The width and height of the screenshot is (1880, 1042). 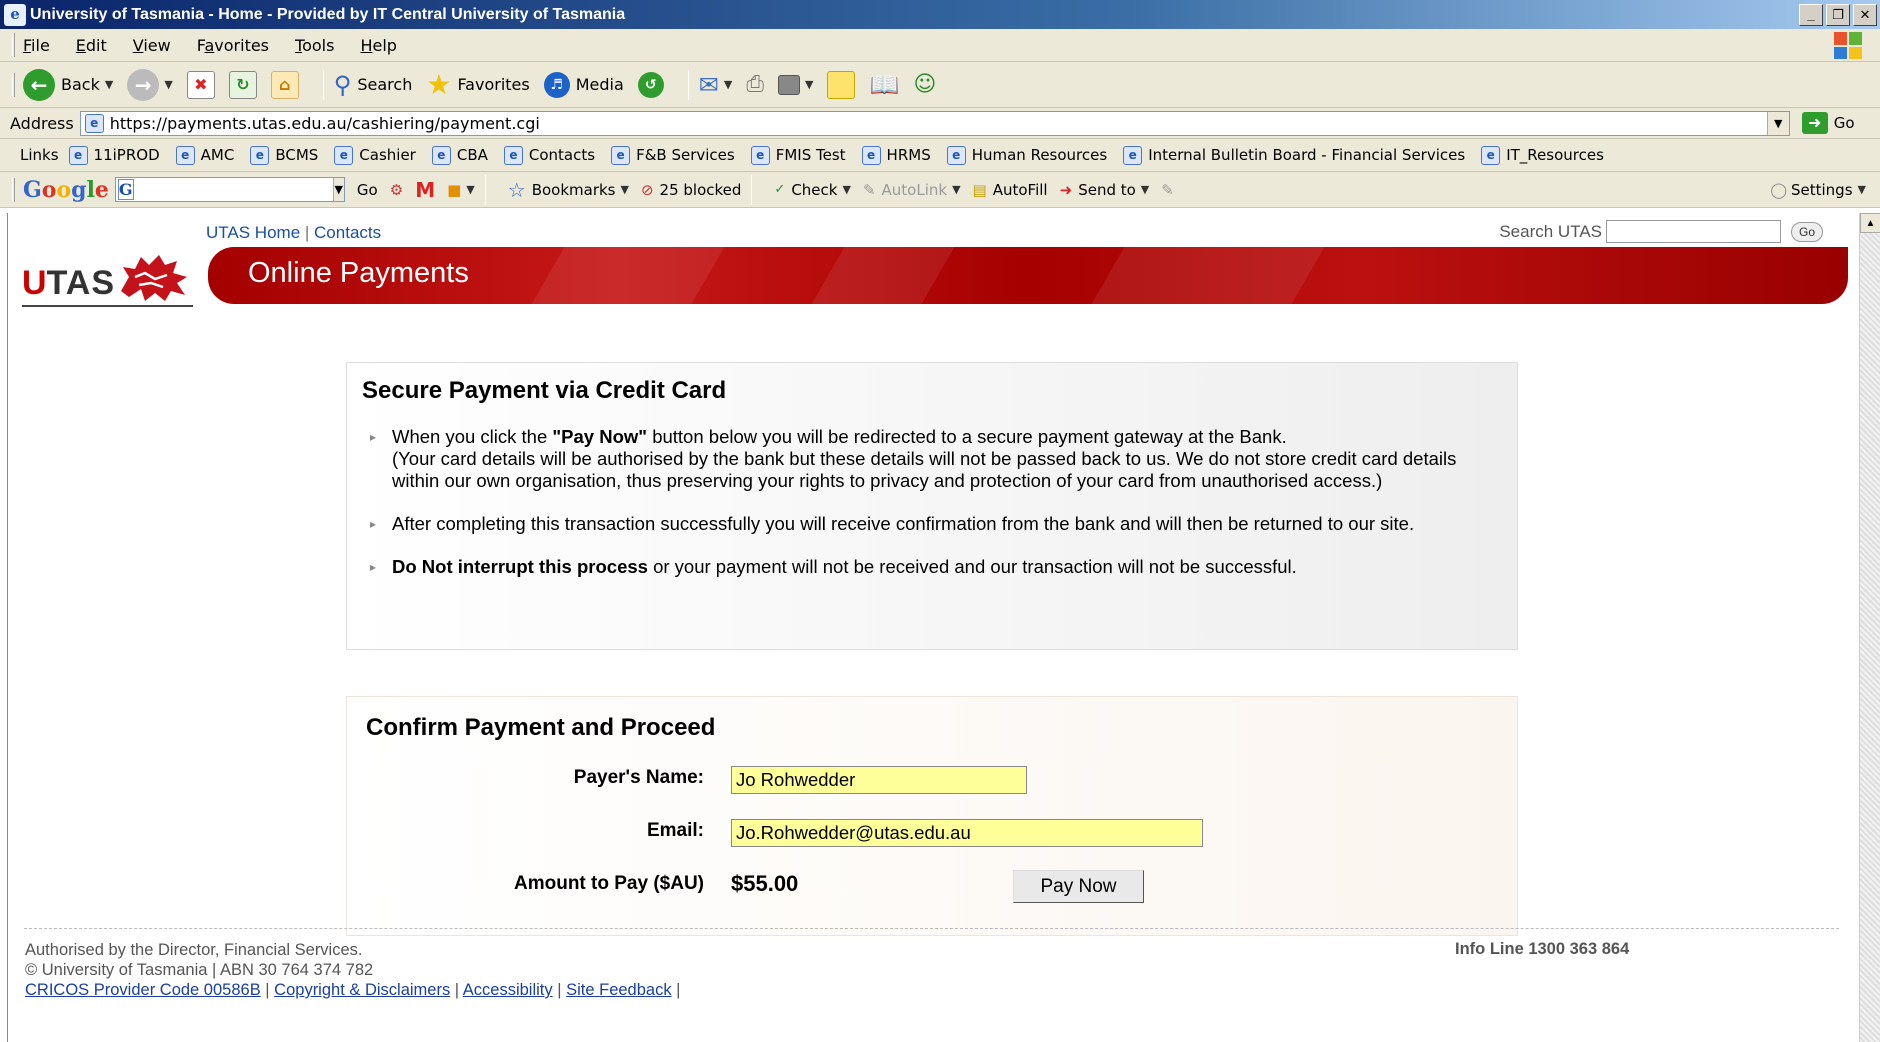 What do you see at coordinates (618, 990) in the screenshot?
I see `site-feedback-link: Site Feedback` at bounding box center [618, 990].